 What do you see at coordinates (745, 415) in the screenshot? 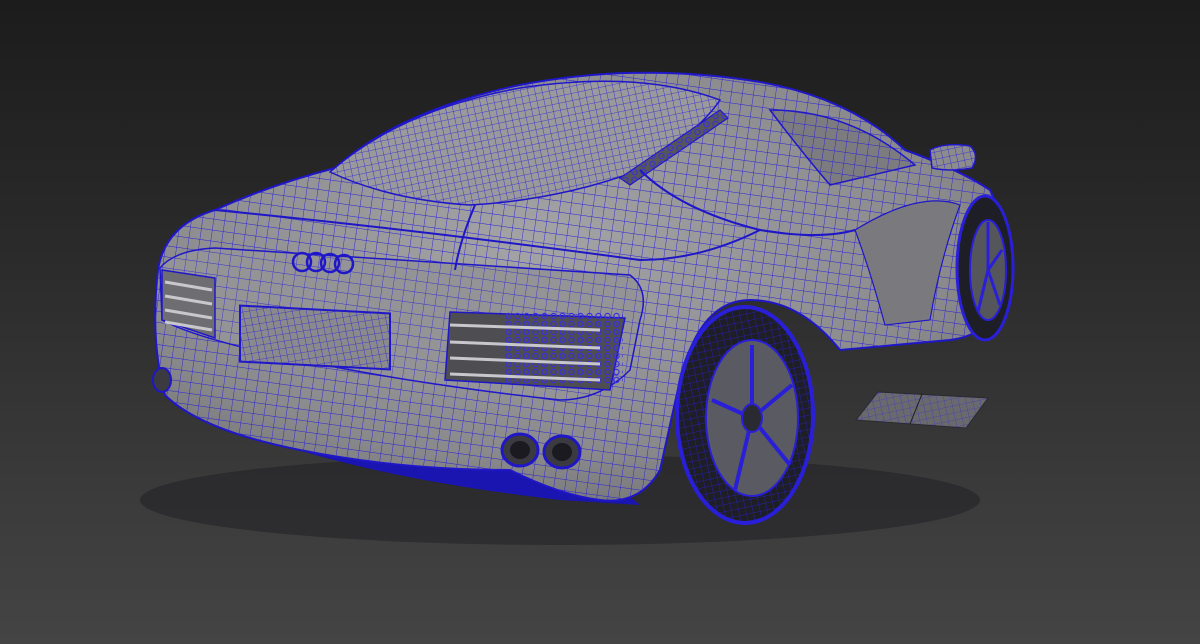
I see `rear-wheel` at bounding box center [745, 415].